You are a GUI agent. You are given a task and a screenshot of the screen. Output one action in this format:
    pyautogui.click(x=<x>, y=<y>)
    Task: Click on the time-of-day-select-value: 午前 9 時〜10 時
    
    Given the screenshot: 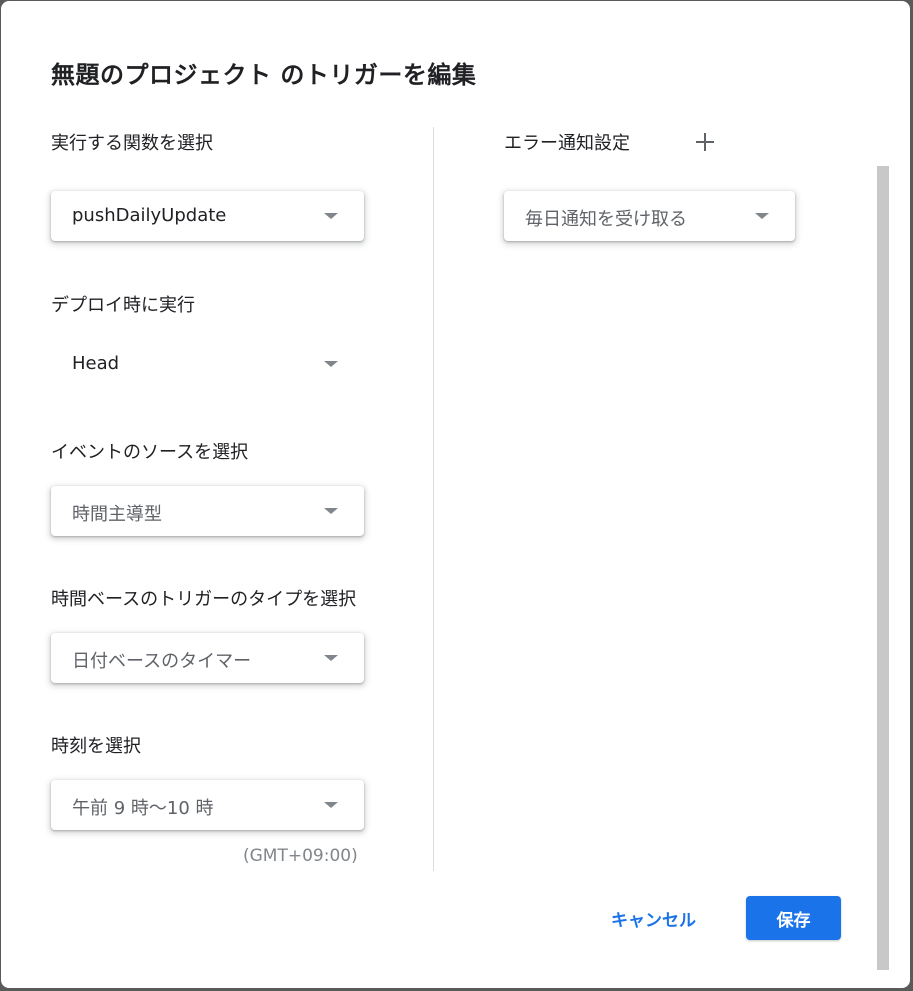 What is the action you would take?
    pyautogui.click(x=143, y=808)
    